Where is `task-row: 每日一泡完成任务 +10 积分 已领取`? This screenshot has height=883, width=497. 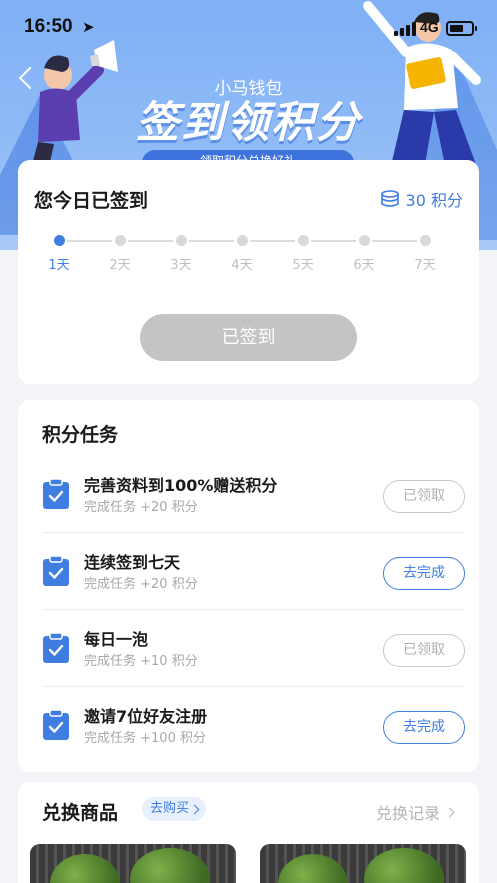 task-row: 每日一泡完成任务 +10 积分 已领取 is located at coordinates (253, 648).